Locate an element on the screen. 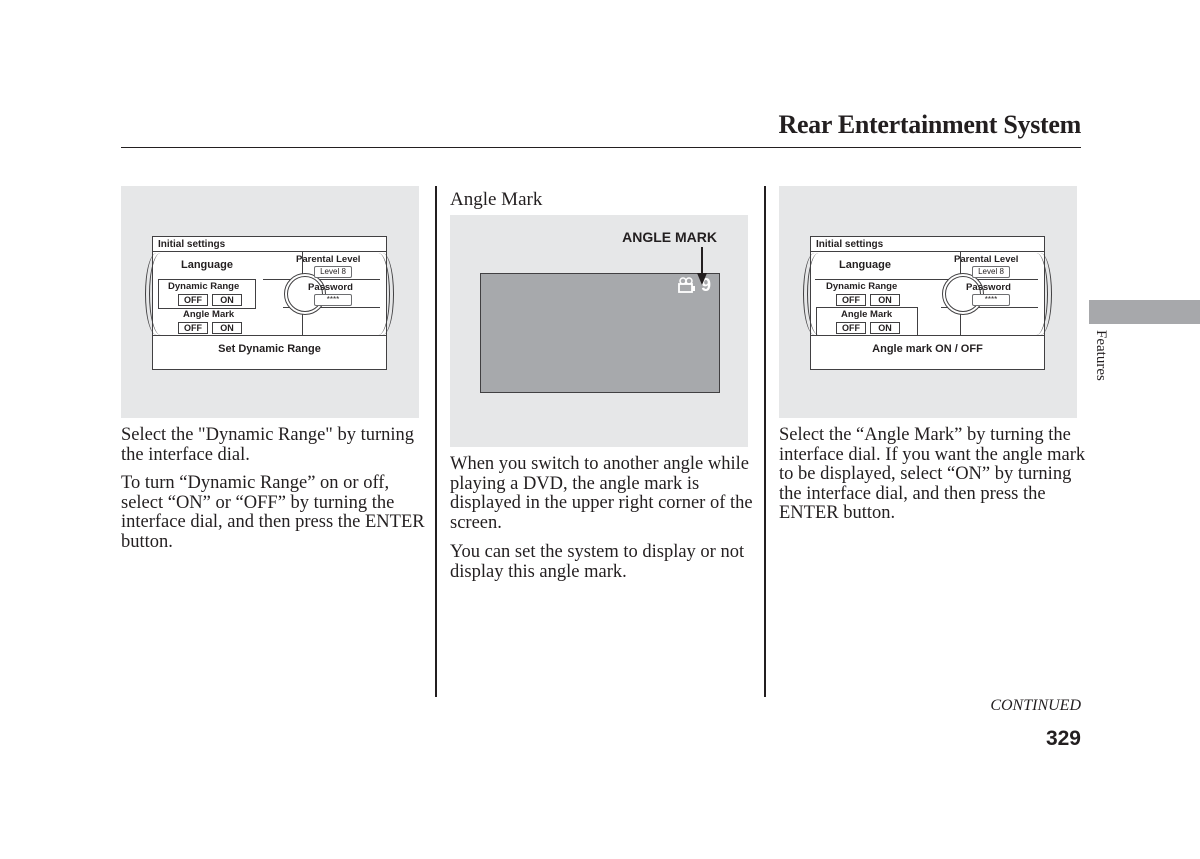  section-title-angle-mark: Angle Mark is located at coordinates (496, 199).